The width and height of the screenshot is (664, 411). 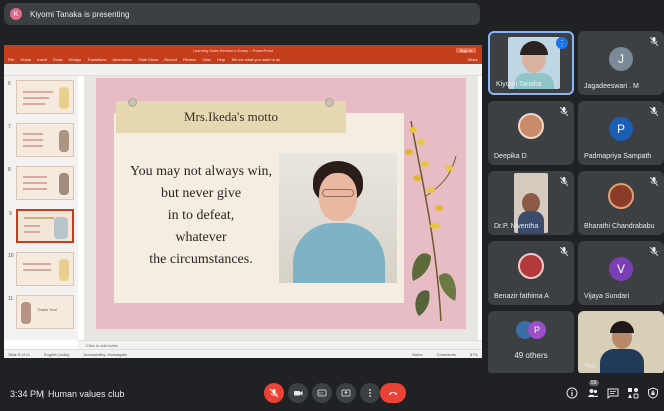 What do you see at coordinates (417, 354) in the screenshot?
I see `status-notes-button: Notes` at bounding box center [417, 354].